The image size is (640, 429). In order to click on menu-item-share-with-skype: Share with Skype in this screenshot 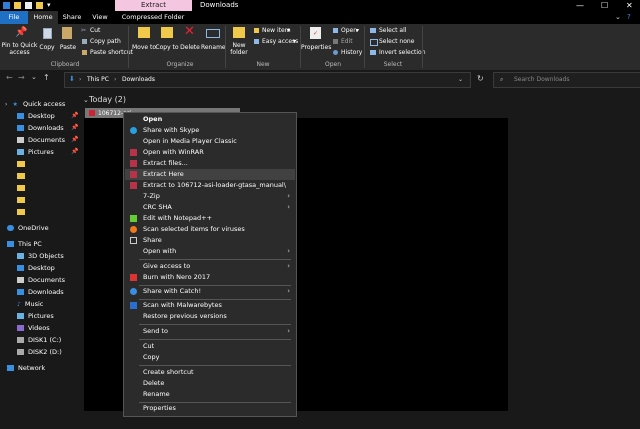, I will do `click(210, 130)`.